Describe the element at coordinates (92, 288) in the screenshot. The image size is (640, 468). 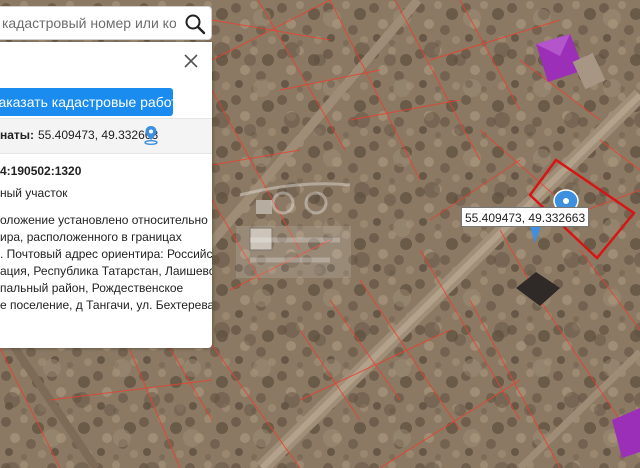
I see `address-line: пальный район, Рождественское` at that location.